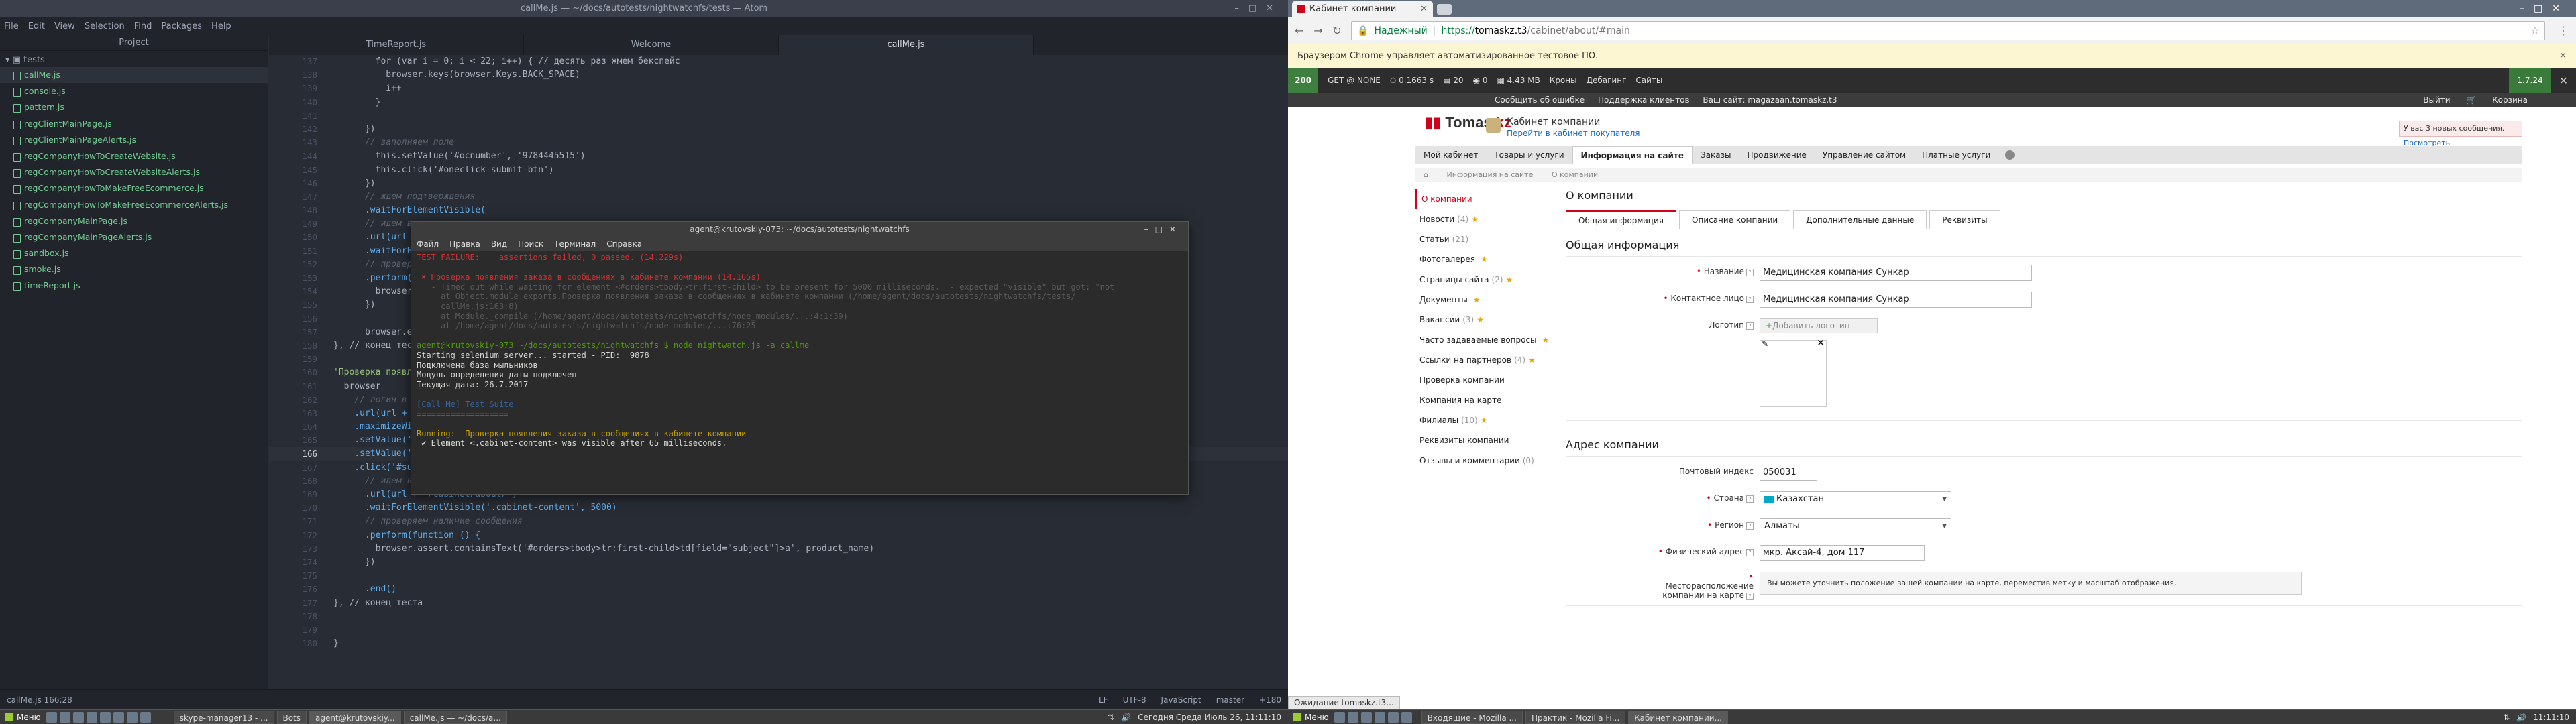  Describe the element at coordinates (1134, 700) in the screenshot. I see `status-encoding: UTF-8` at that location.